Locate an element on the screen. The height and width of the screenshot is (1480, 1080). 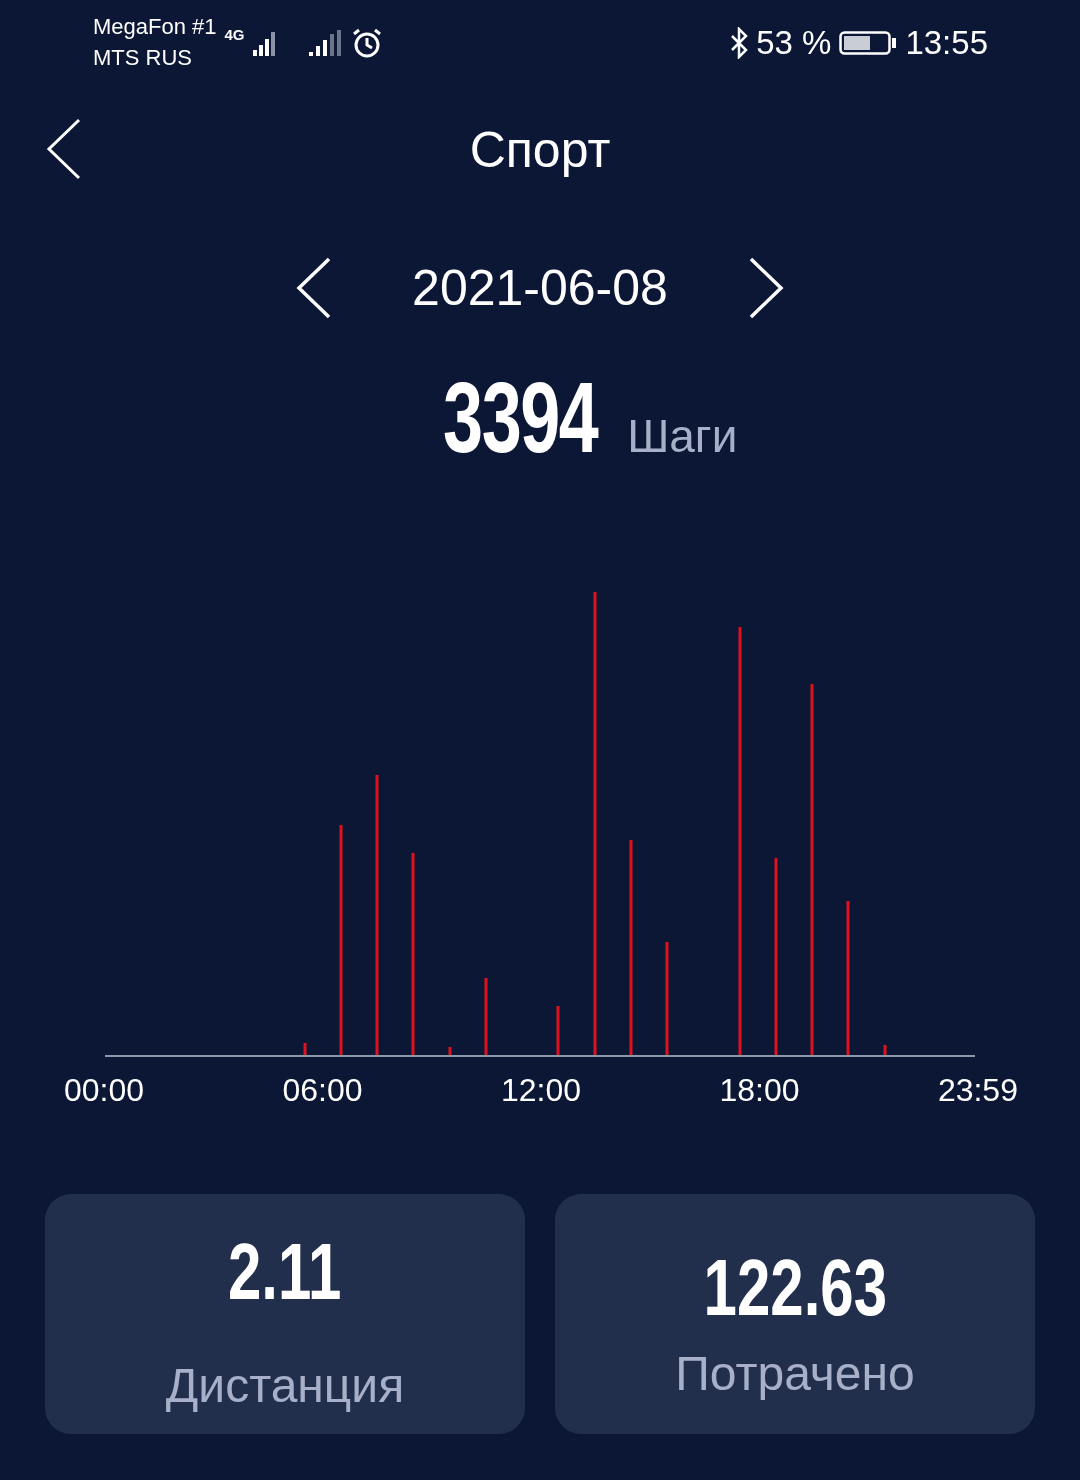
axis-label: 18:00 is located at coordinates (759, 1090).